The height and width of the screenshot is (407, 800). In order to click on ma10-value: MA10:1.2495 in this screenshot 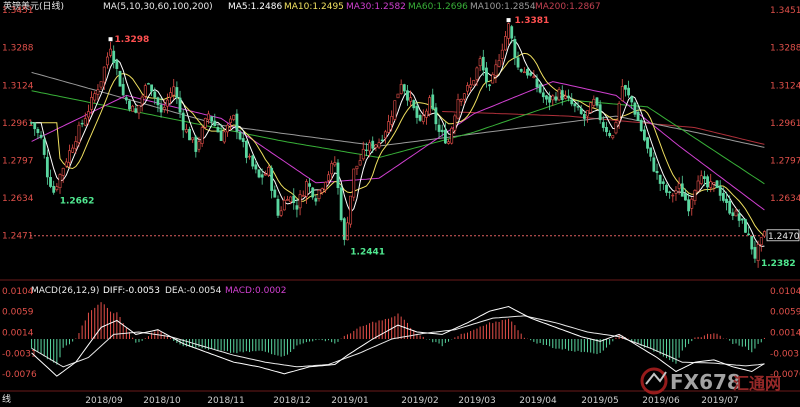, I will do `click(314, 7)`.